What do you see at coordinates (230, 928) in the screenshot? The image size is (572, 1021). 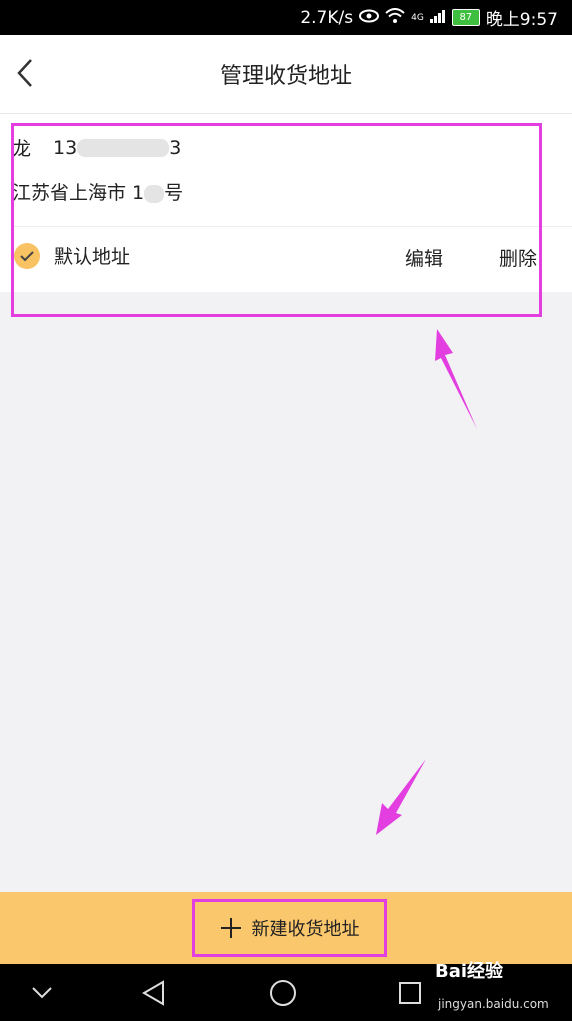 I see `plus-icon` at bounding box center [230, 928].